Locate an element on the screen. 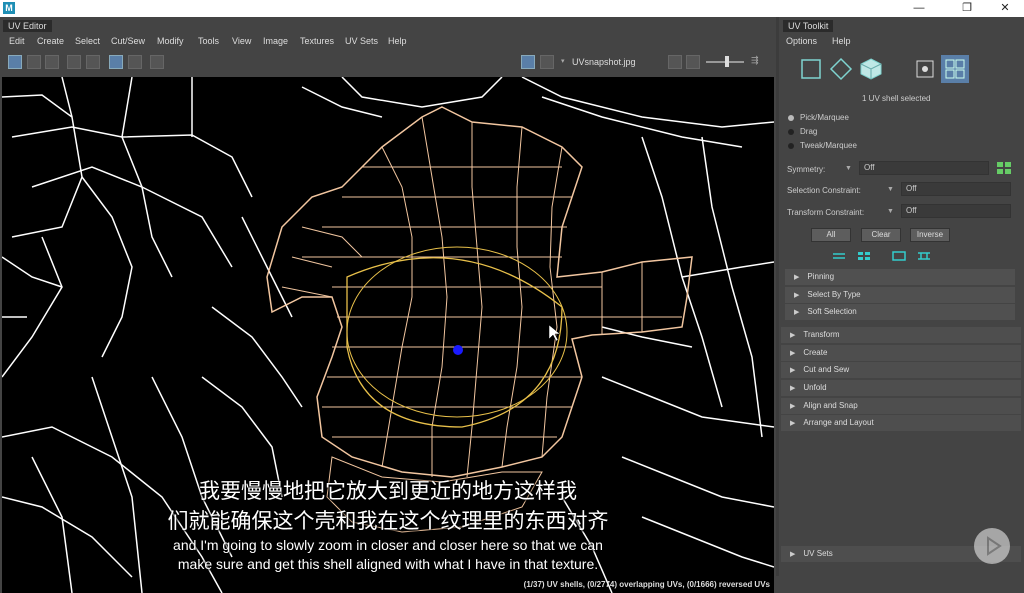  uv-select-mode-icon is located at coordinates (15, 62).